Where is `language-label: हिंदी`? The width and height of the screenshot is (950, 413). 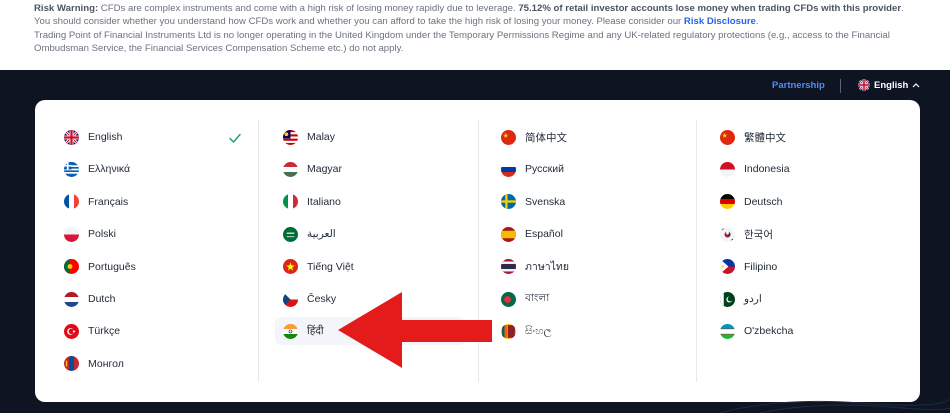
language-label: हिंदी is located at coordinates (315, 331).